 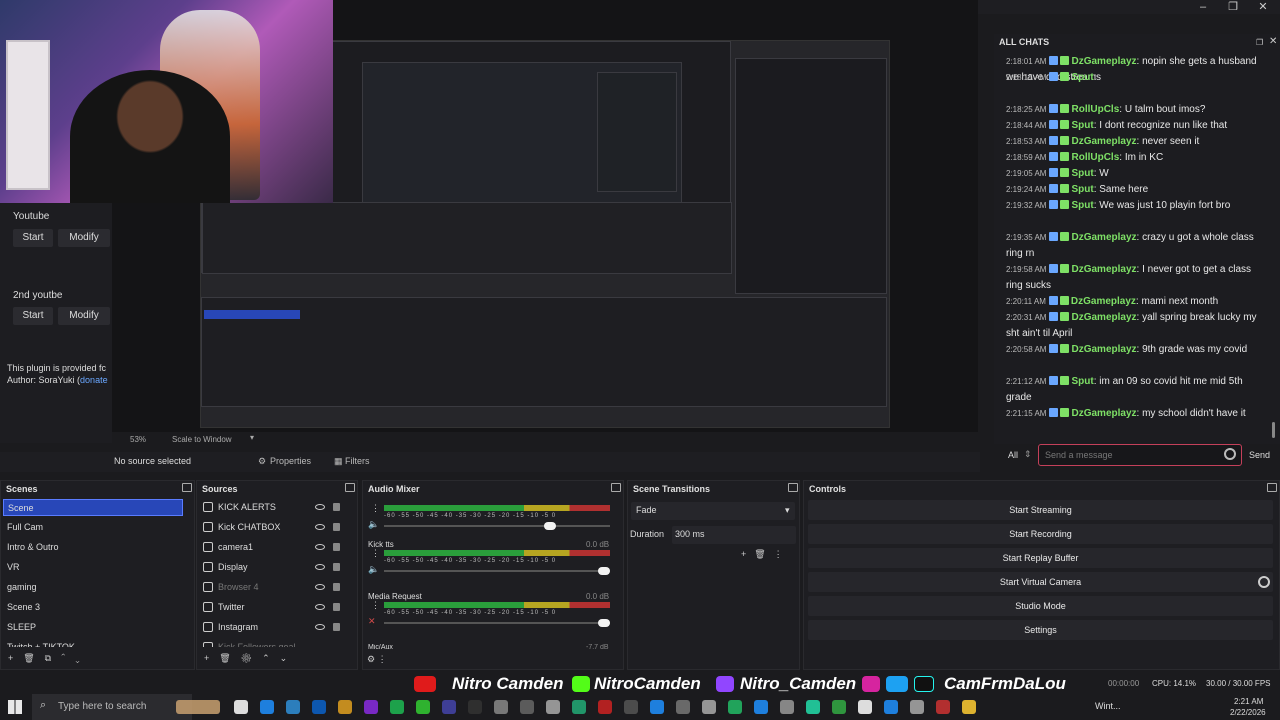 I want to click on scene-item: Twitch + TIKTOK, so click(x=93, y=643).